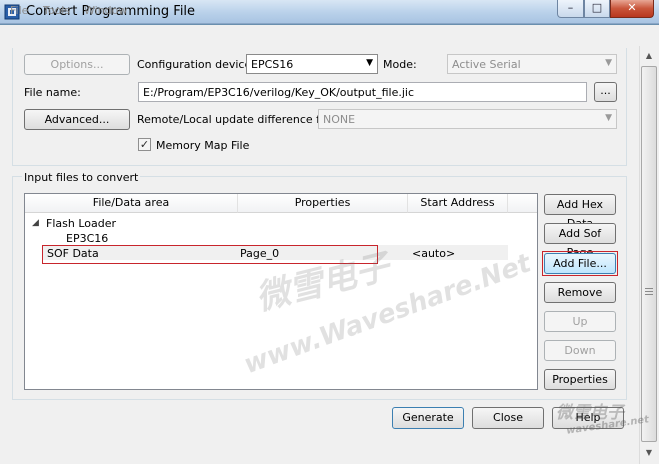 Image resolution: width=659 pixels, height=464 pixels. Describe the element at coordinates (400, 64) in the screenshot. I see `mode-label: Mode:` at that location.